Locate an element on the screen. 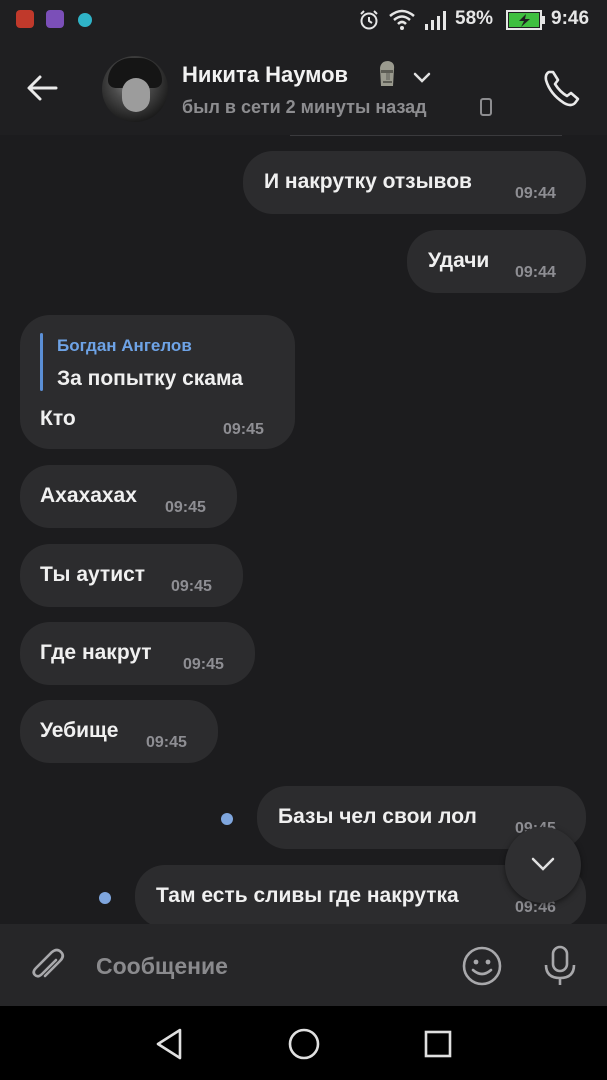 The image size is (607, 1080). system-nav-bar is located at coordinates (303, 1043).